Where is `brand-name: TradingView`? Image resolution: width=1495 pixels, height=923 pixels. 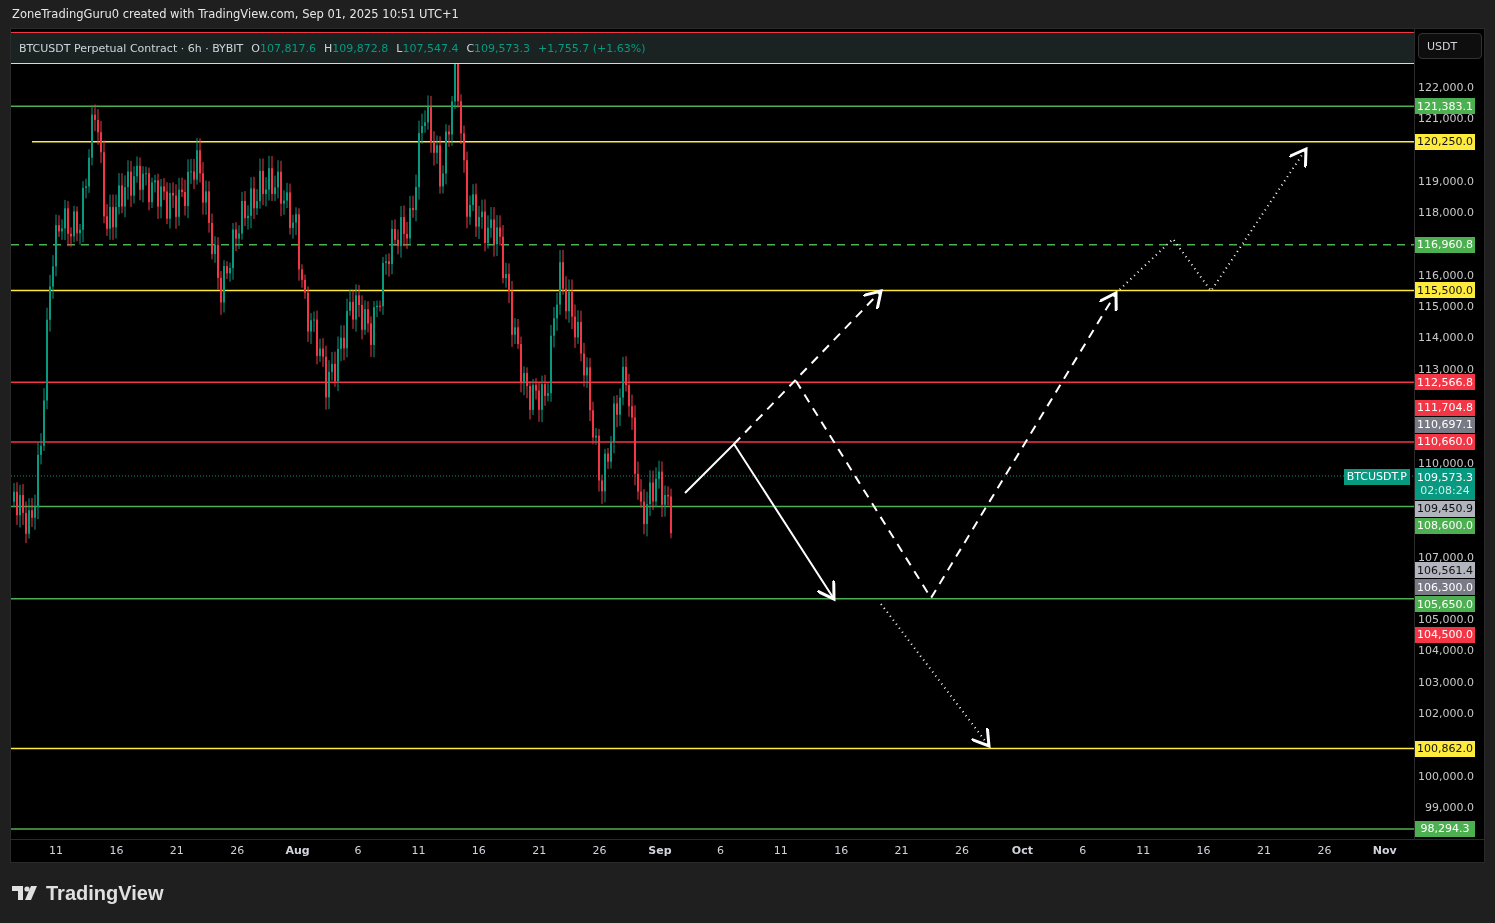
brand-name: TradingView is located at coordinates (105, 893).